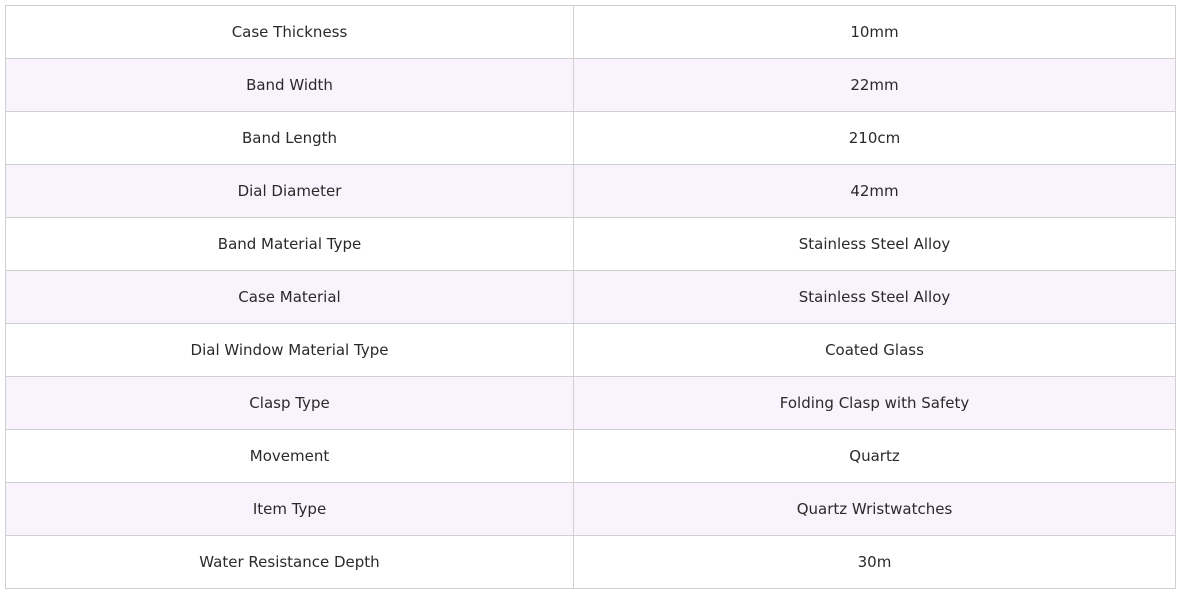 The width and height of the screenshot is (1180, 594). Describe the element at coordinates (874, 85) in the screenshot. I see `spec-value: 22mm` at that location.